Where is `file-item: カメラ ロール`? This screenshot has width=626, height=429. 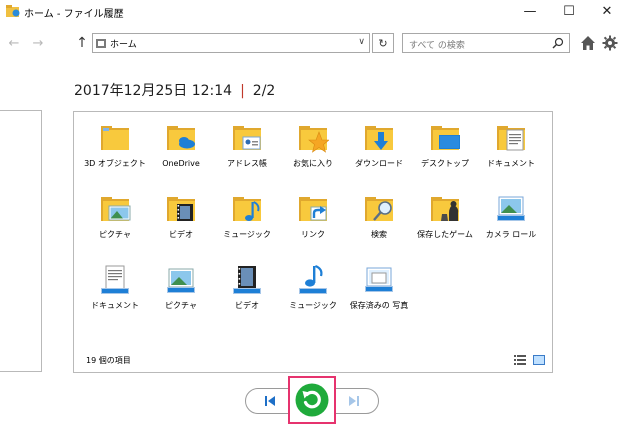 file-item: カメラ ロール is located at coordinates (511, 223).